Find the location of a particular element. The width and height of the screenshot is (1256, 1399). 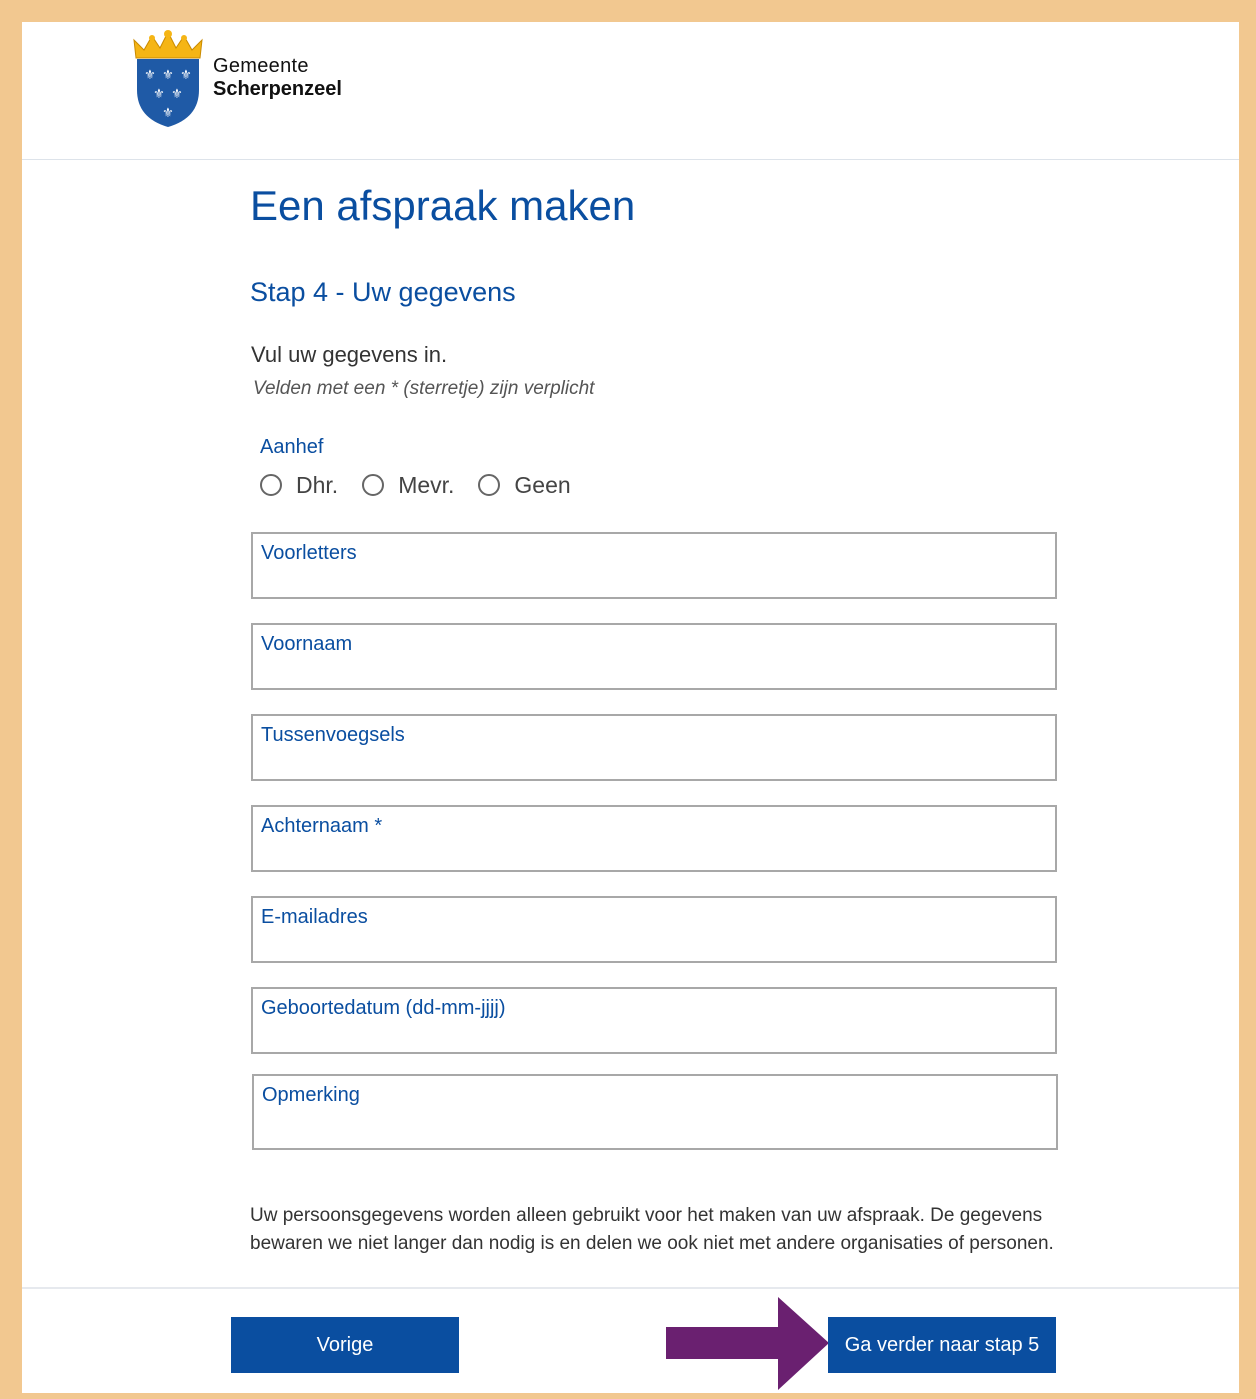

remark-field: Opmerking is located at coordinates (655, 1112).